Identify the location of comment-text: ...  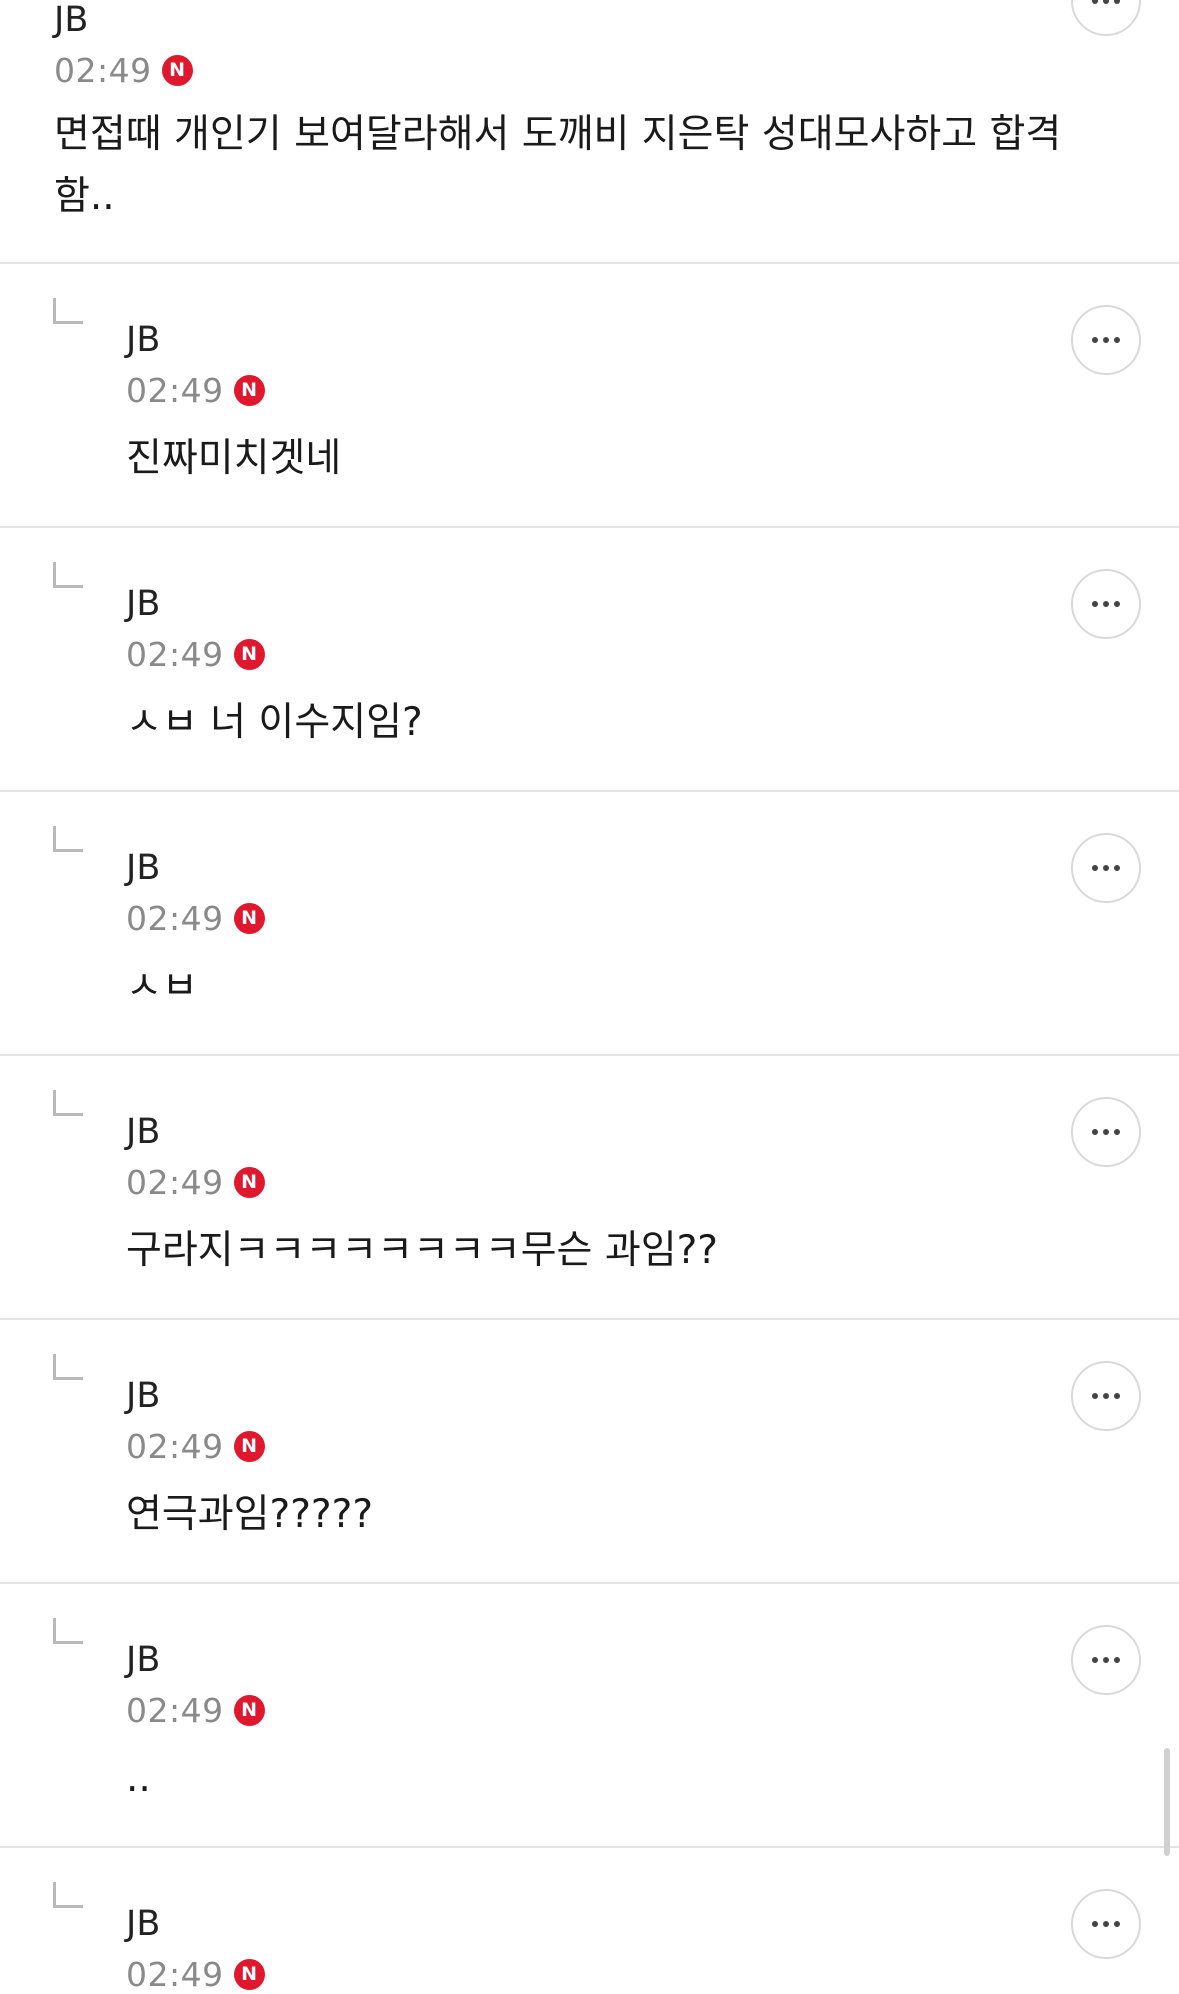
(138, 1778).